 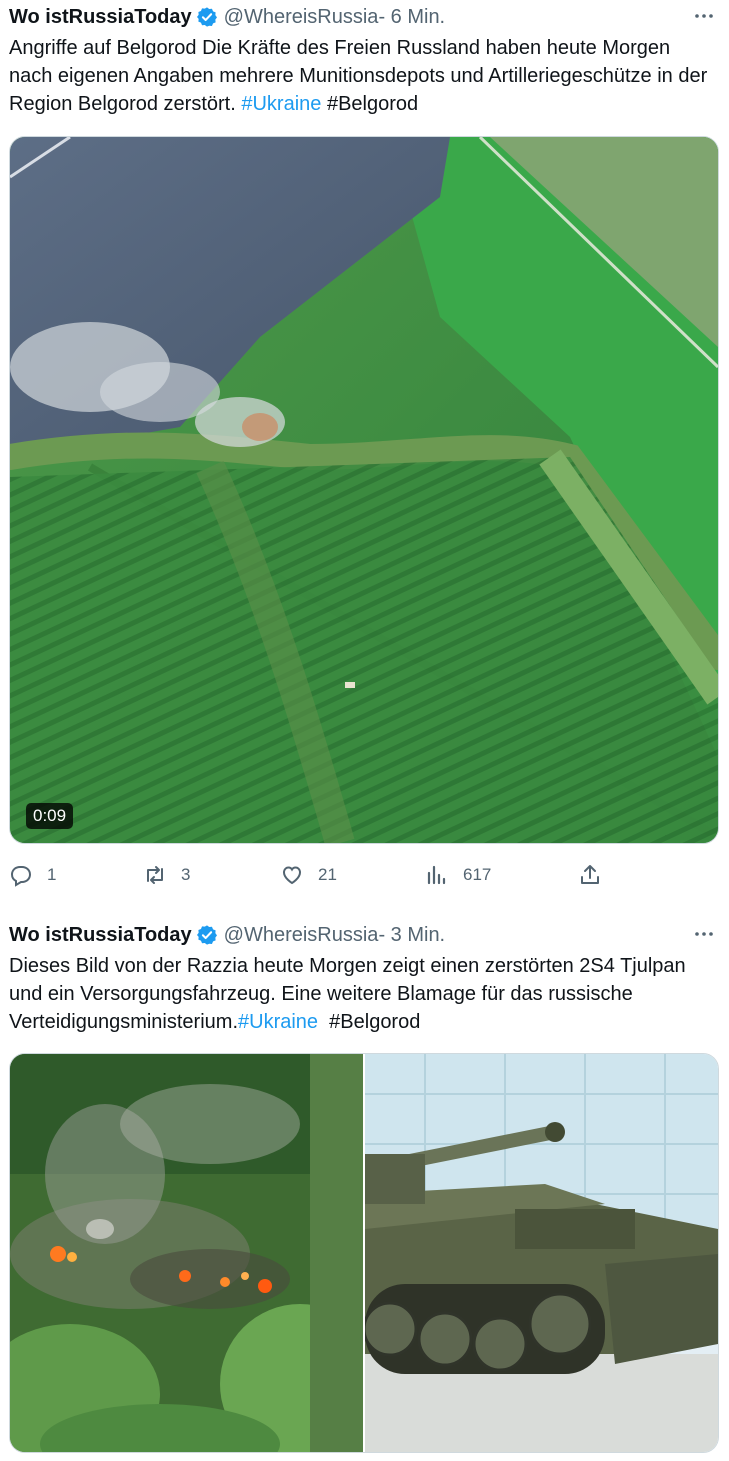 What do you see at coordinates (21, 876) in the screenshot?
I see `reply-icon` at bounding box center [21, 876].